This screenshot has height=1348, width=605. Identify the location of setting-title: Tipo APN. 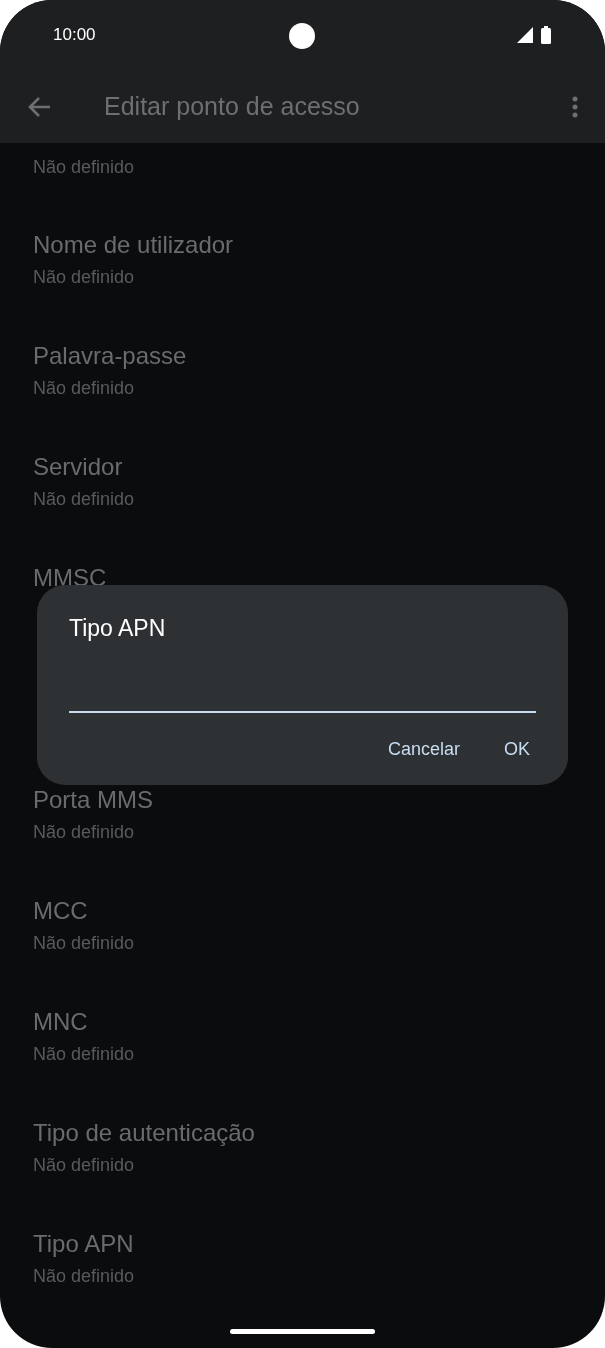
(302, 1244).